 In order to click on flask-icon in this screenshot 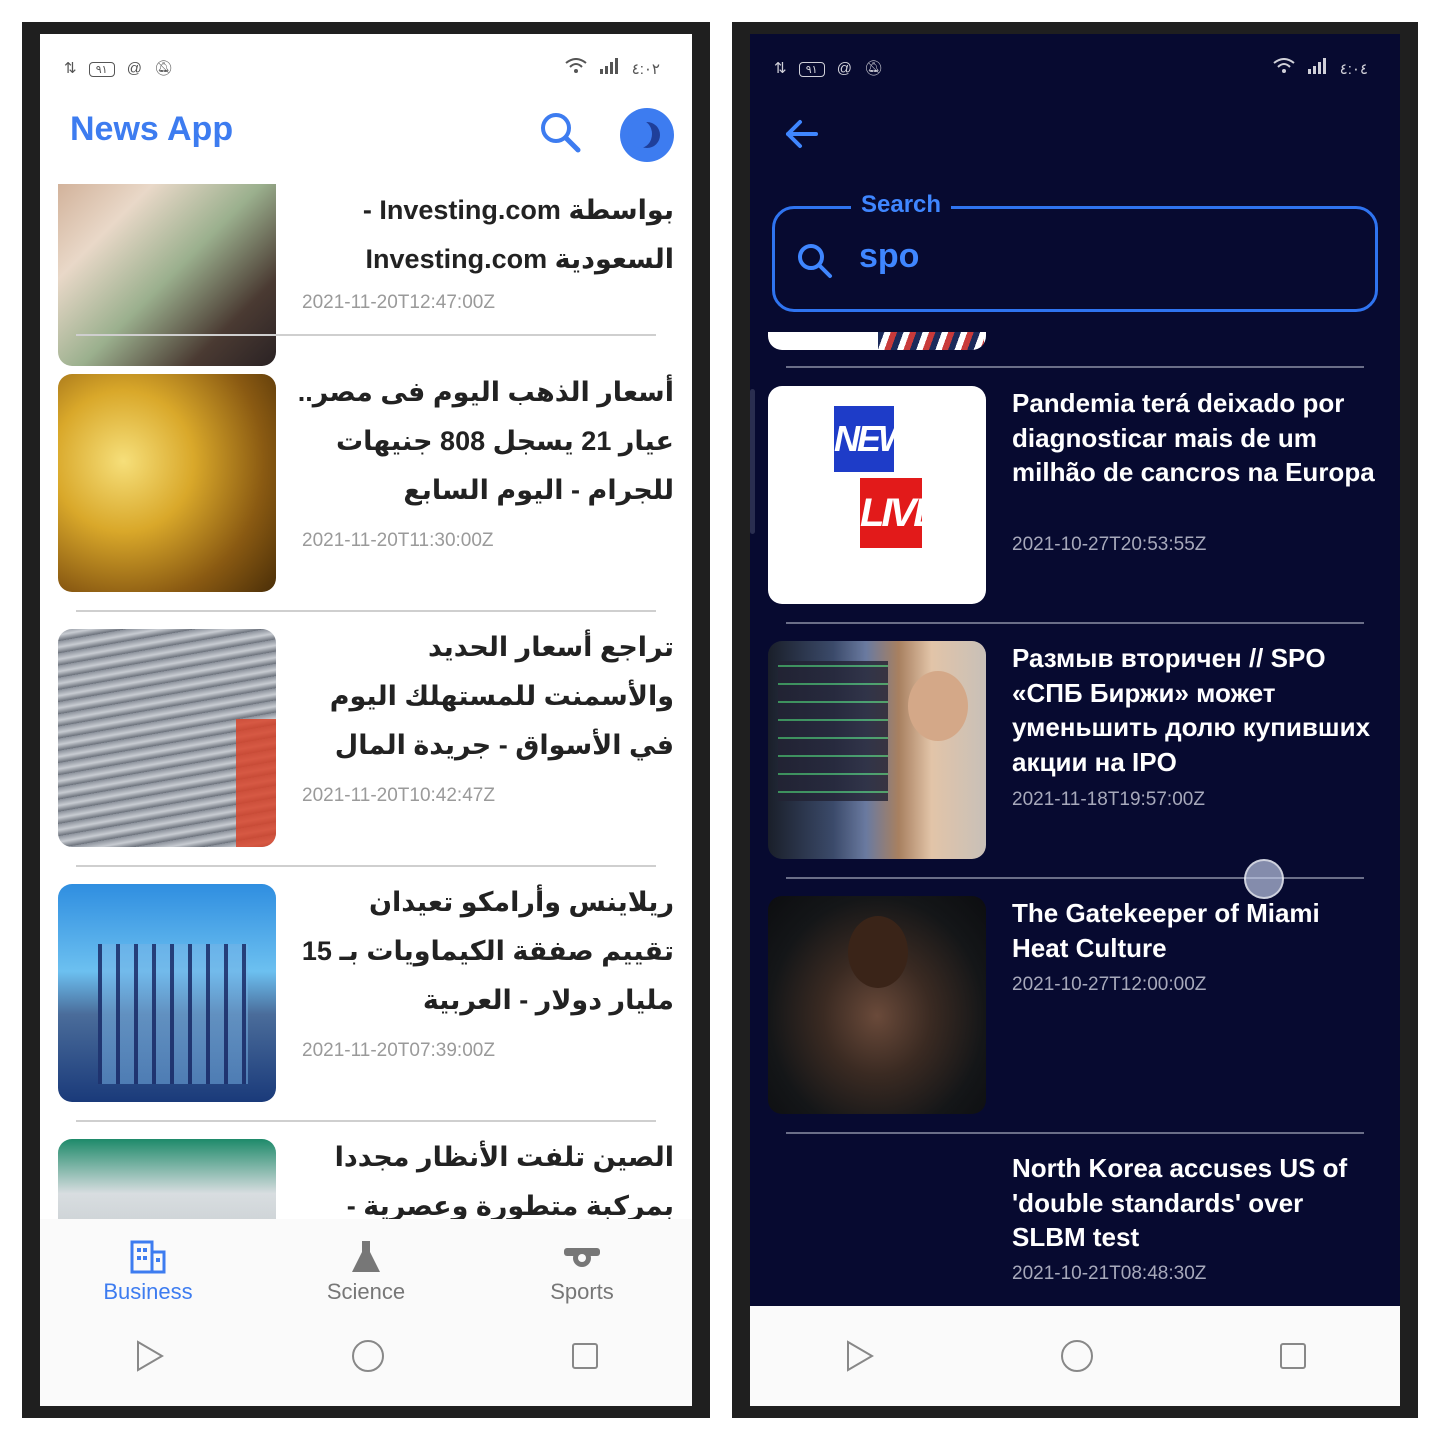, I will do `click(366, 1257)`.